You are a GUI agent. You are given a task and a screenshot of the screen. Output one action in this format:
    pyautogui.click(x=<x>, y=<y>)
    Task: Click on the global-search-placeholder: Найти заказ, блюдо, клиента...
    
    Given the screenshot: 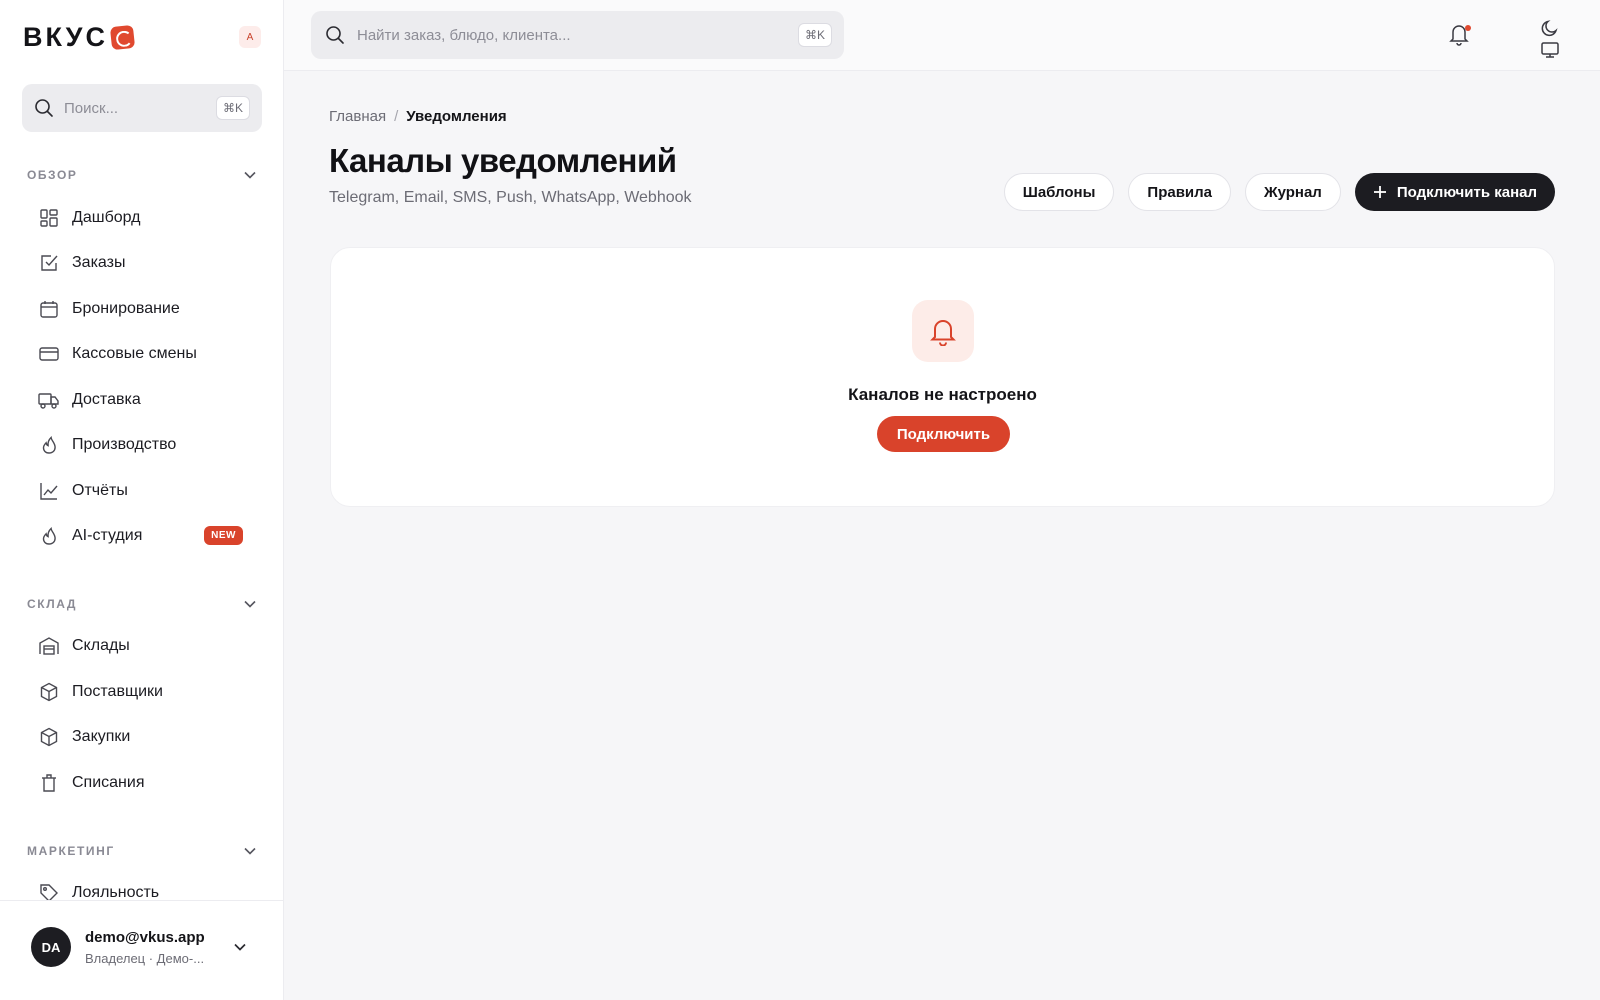 What is the action you would take?
    pyautogui.click(x=464, y=35)
    